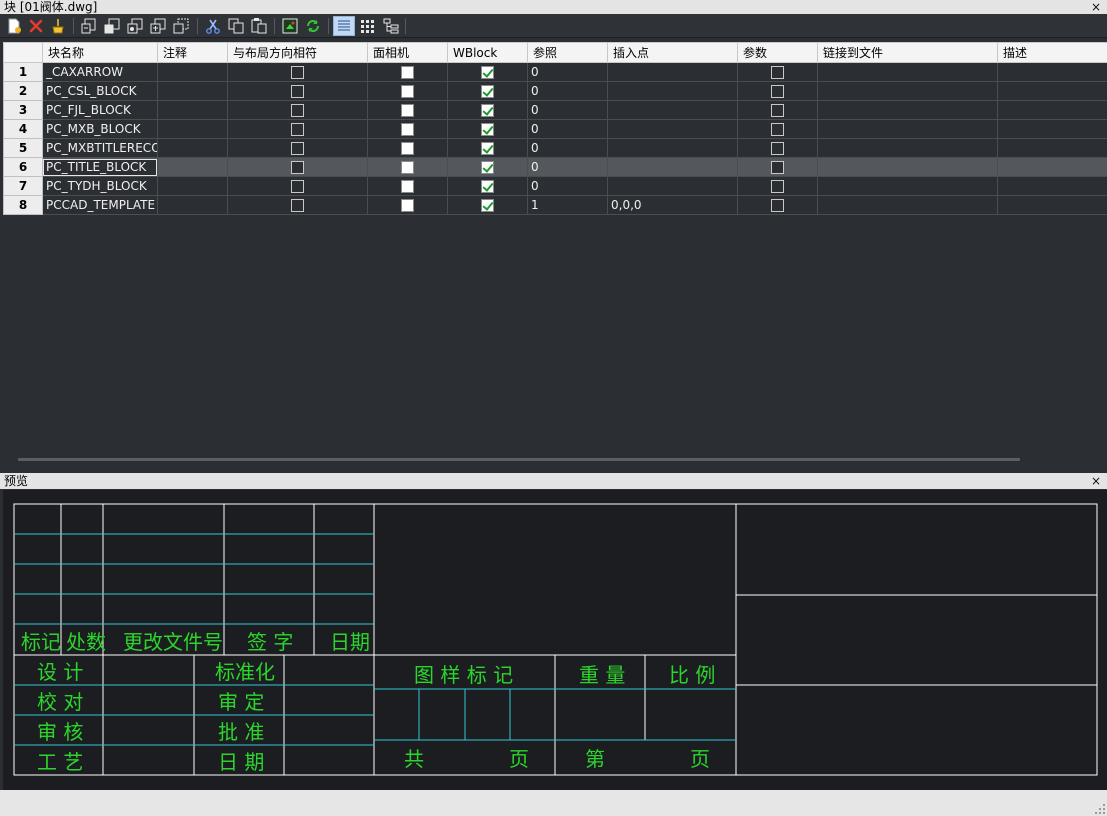 The width and height of the screenshot is (1107, 816). What do you see at coordinates (1096, 7) in the screenshot?
I see `close-icon: ×` at bounding box center [1096, 7].